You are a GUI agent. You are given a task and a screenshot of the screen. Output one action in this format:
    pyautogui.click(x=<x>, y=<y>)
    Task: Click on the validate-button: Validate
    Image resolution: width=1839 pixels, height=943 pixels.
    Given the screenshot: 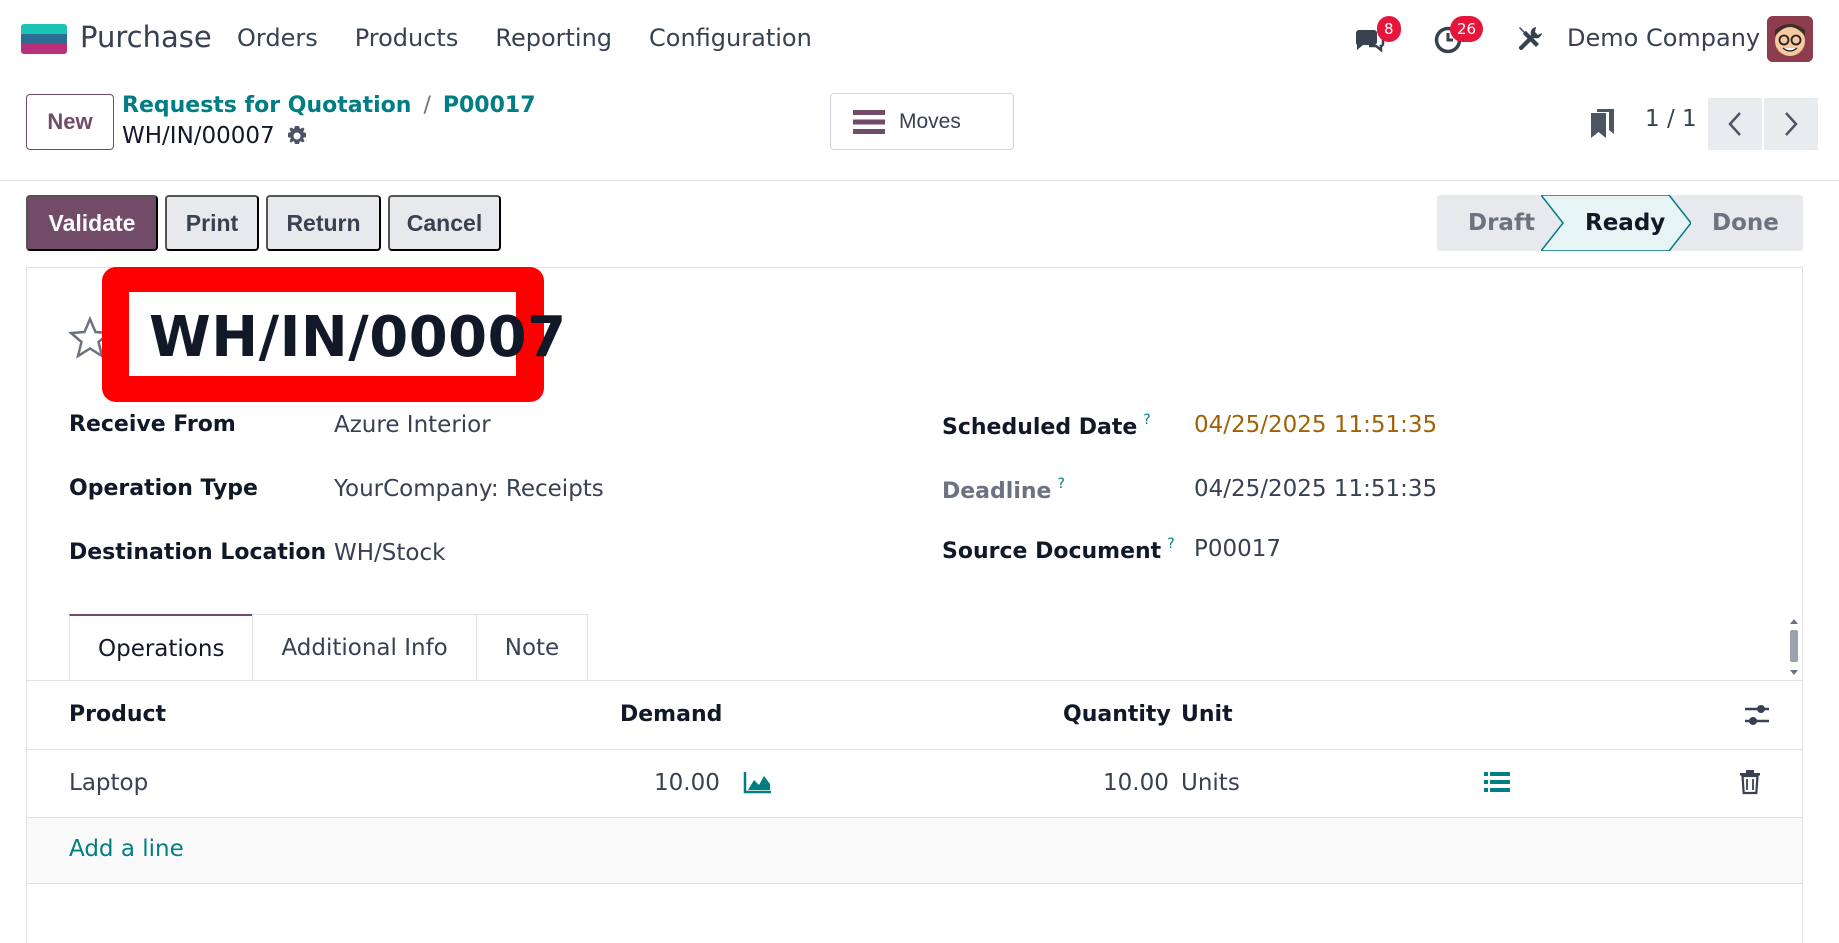 What is the action you would take?
    pyautogui.click(x=92, y=223)
    